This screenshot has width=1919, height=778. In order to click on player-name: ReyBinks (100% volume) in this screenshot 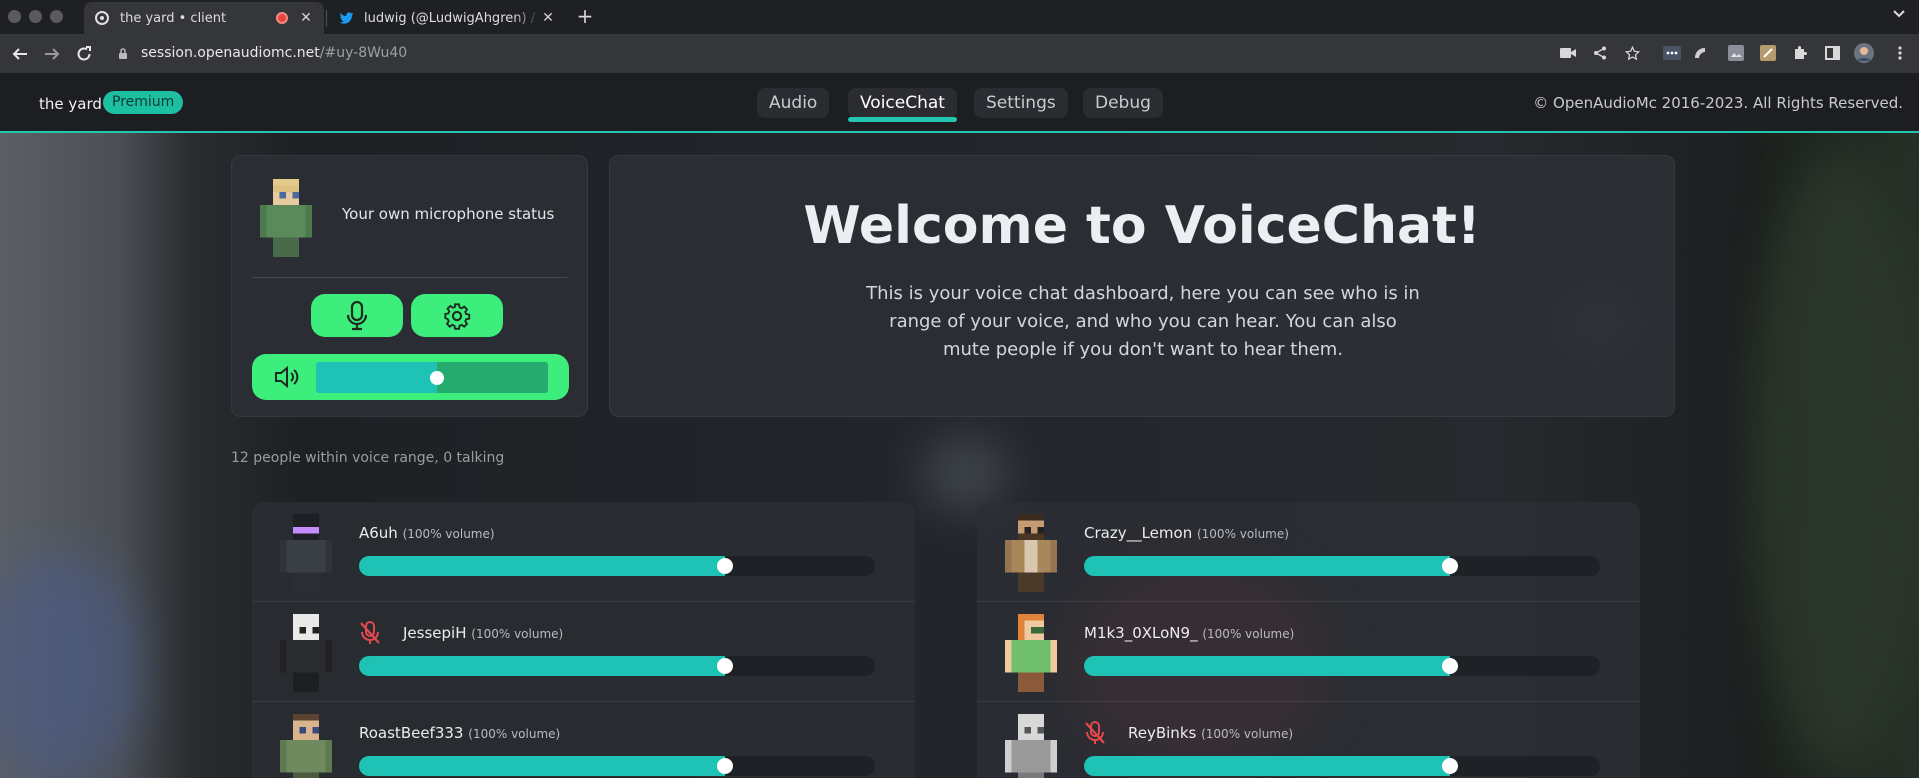, I will do `click(1211, 733)`.